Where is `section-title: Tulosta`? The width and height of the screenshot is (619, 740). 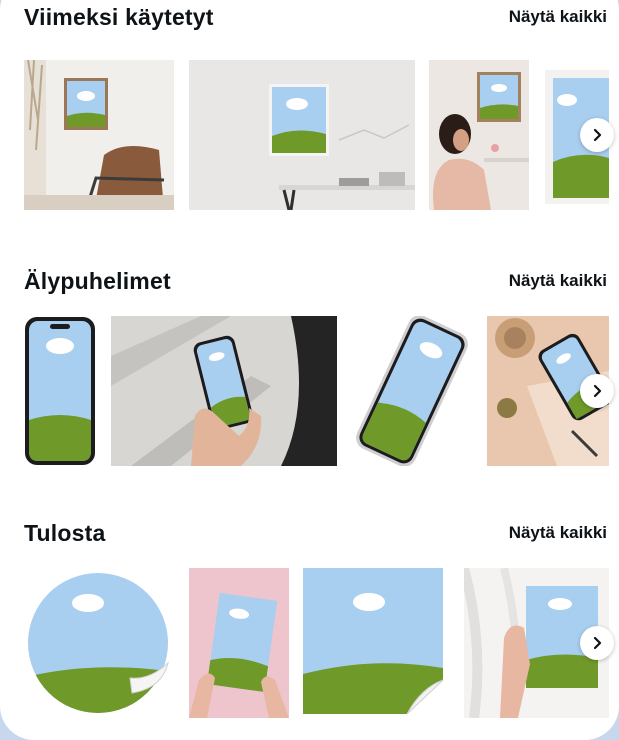
section-title: Tulosta is located at coordinates (65, 532).